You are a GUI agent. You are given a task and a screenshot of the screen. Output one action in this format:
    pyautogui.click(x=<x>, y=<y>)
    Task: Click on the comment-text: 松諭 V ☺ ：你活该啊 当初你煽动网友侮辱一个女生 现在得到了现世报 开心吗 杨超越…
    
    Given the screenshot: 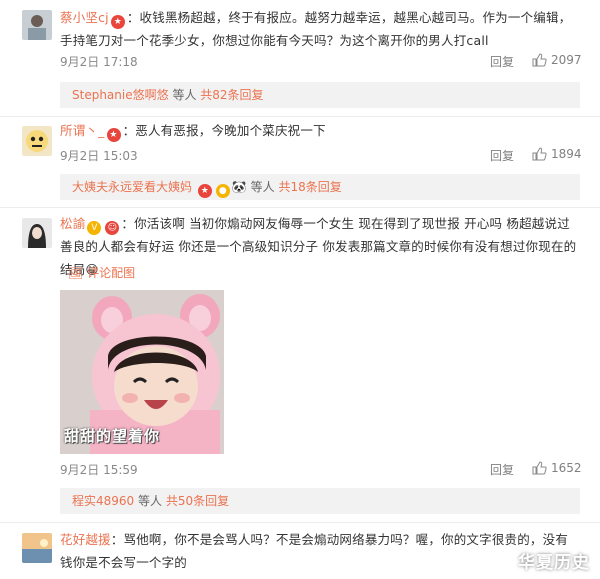 What is the action you would take?
    pyautogui.click(x=320, y=246)
    